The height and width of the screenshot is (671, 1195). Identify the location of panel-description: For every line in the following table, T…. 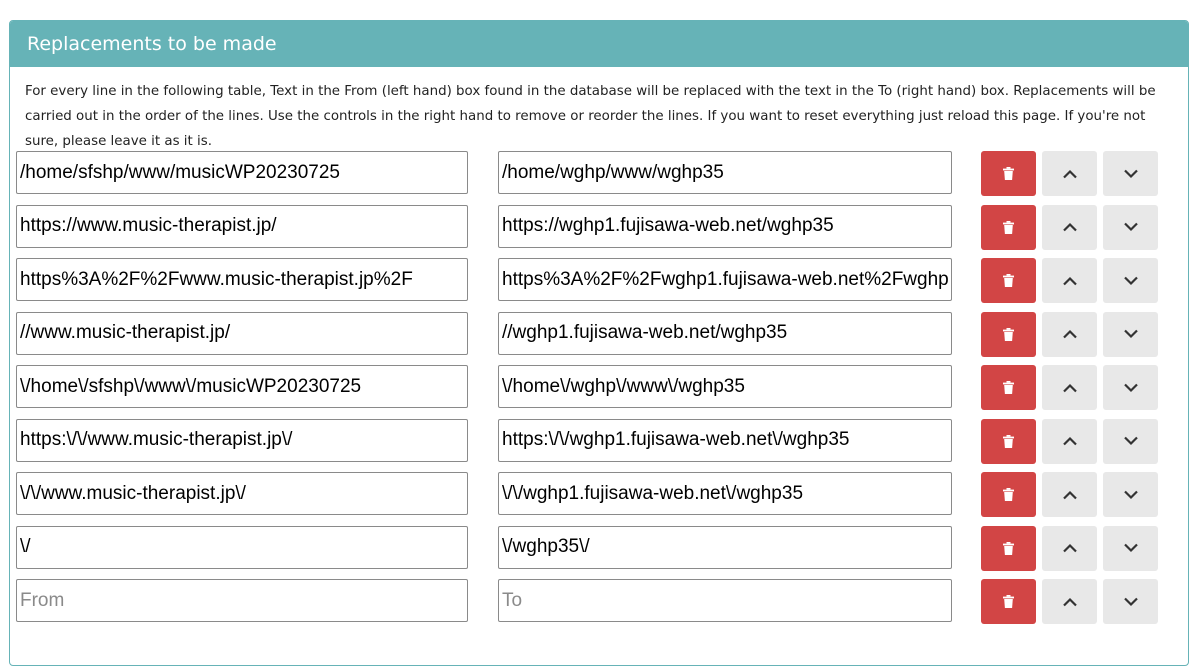
(590, 116).